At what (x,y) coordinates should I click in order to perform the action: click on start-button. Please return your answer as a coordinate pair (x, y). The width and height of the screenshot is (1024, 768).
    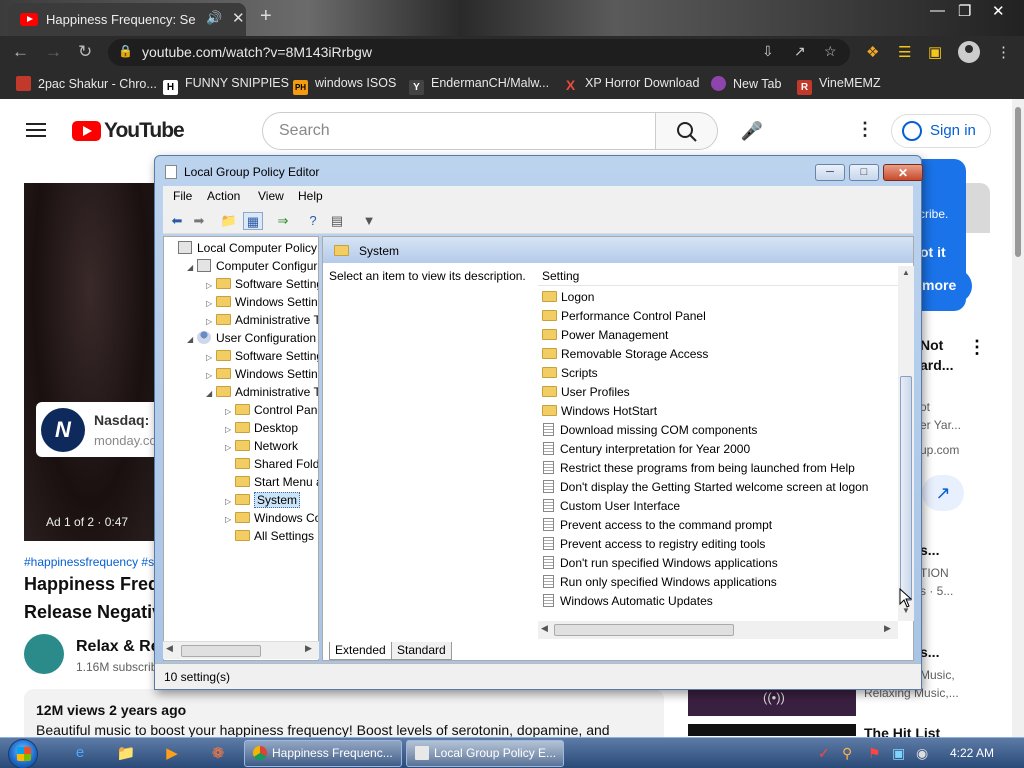
    Looking at the image, I should click on (23, 753).